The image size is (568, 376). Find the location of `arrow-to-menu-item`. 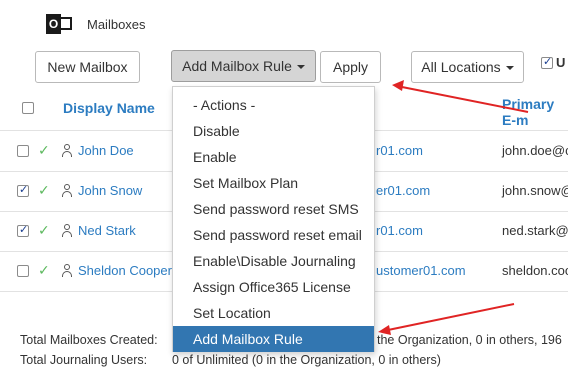

arrow-to-menu-item is located at coordinates (446, 319).